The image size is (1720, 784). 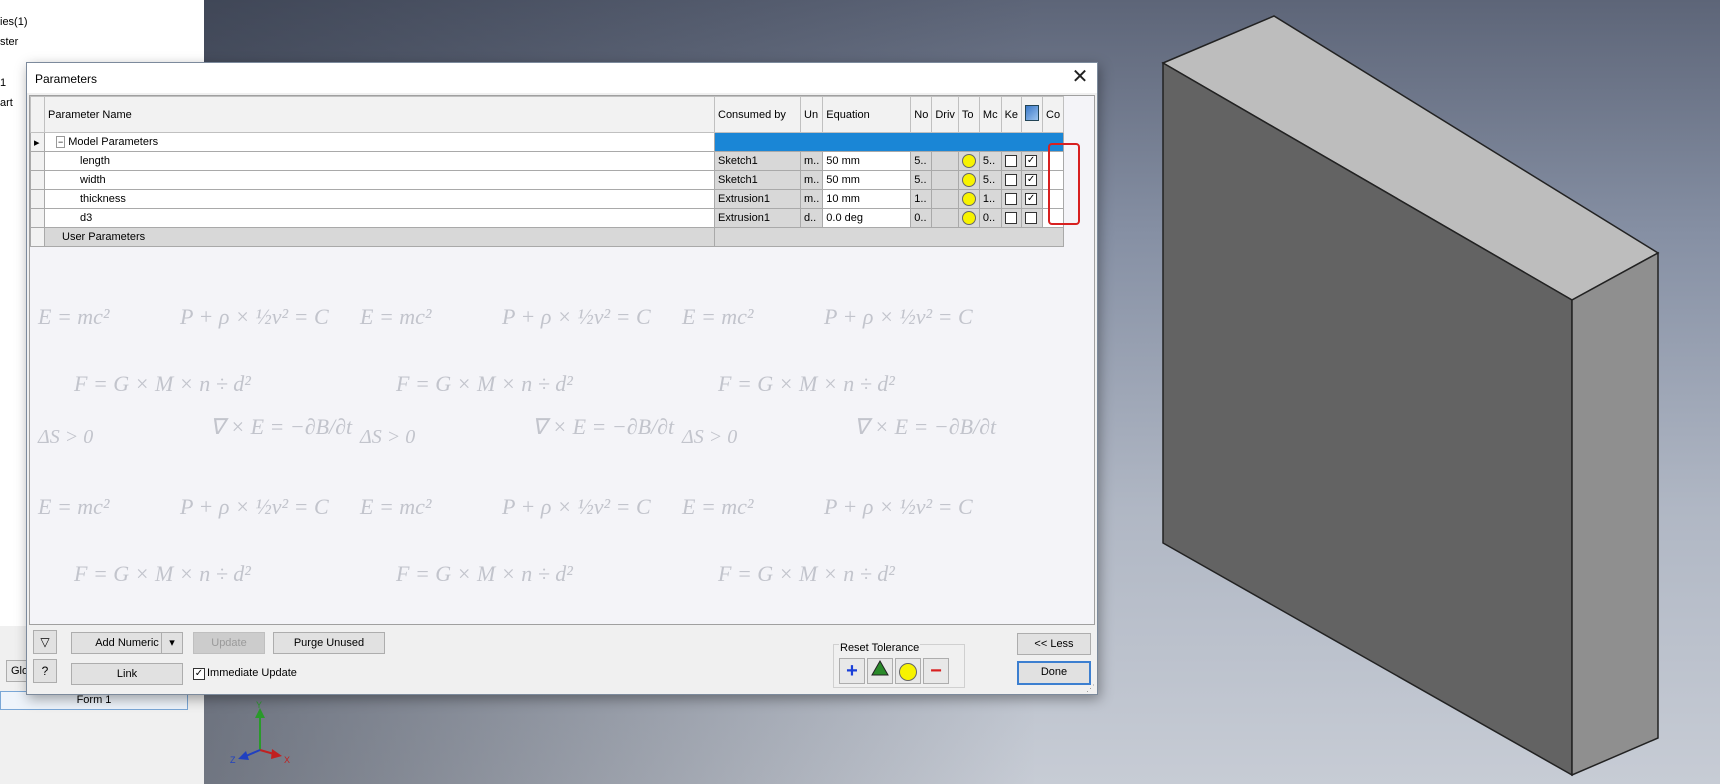 I want to click on col-header-parameter-name: Parameter Name, so click(x=379, y=114).